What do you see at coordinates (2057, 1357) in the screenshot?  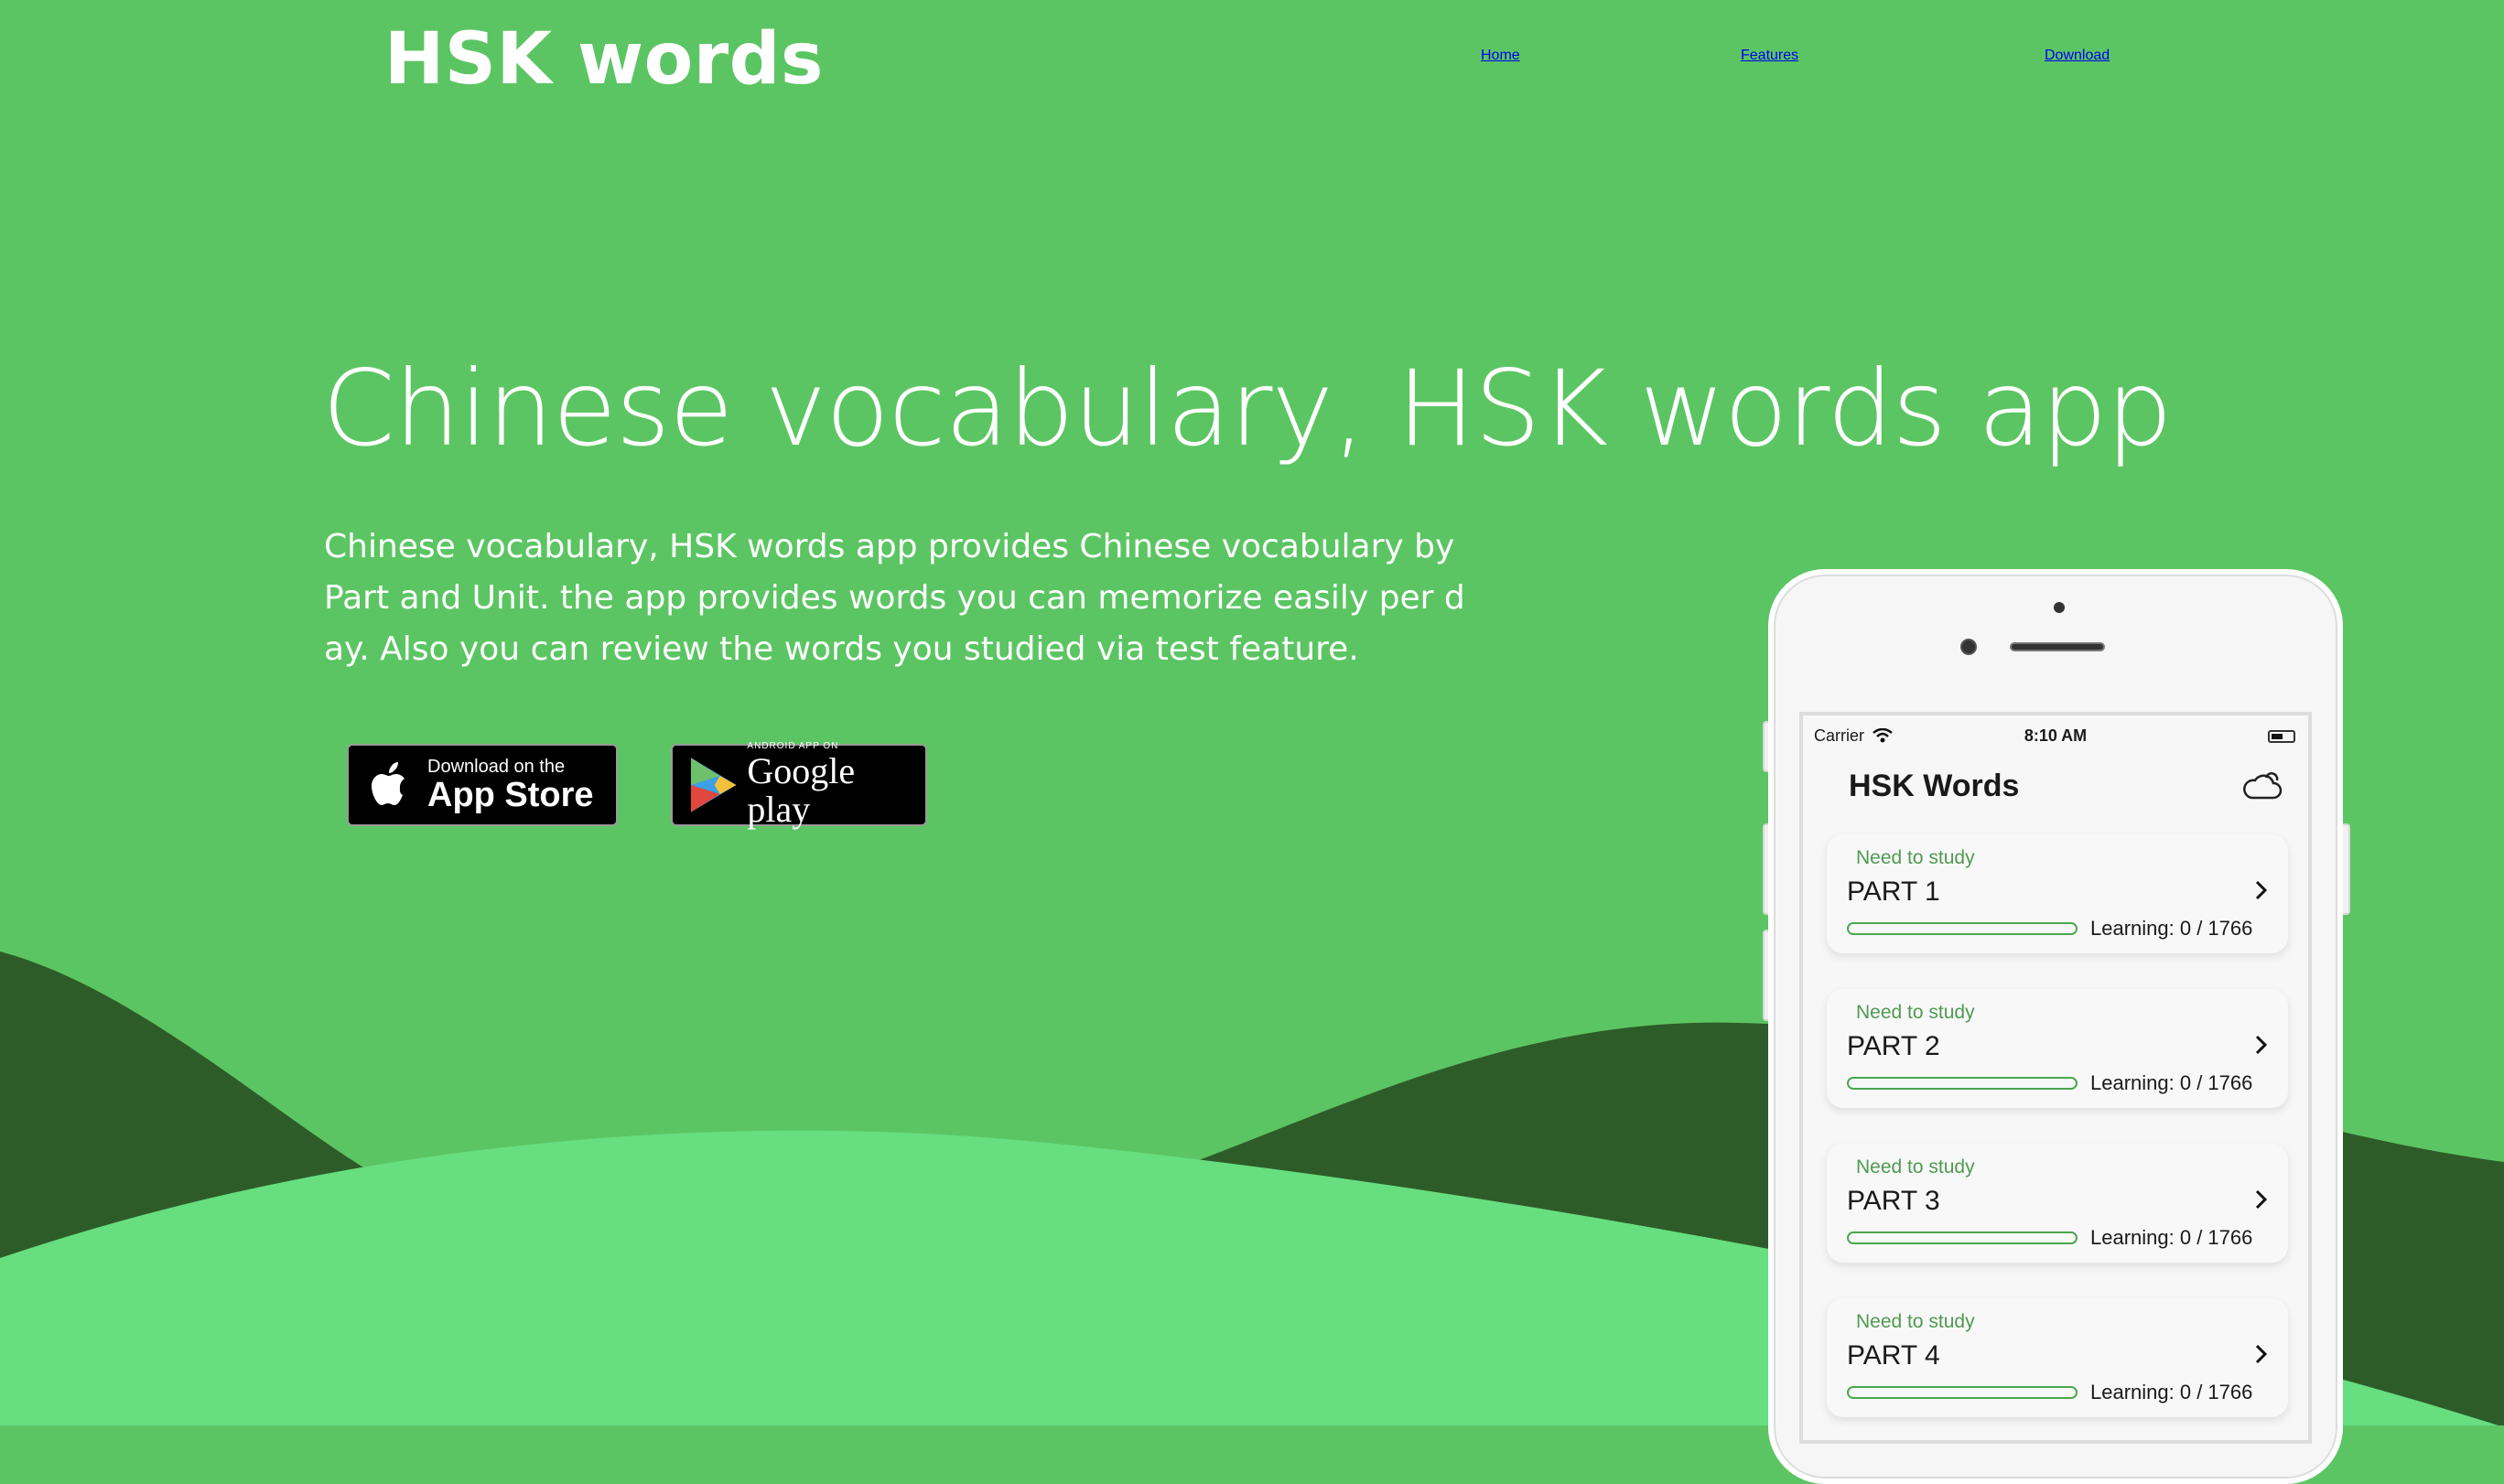 I see `part-card-4: Need to study PART 4 Learning: 0 / 1766` at bounding box center [2057, 1357].